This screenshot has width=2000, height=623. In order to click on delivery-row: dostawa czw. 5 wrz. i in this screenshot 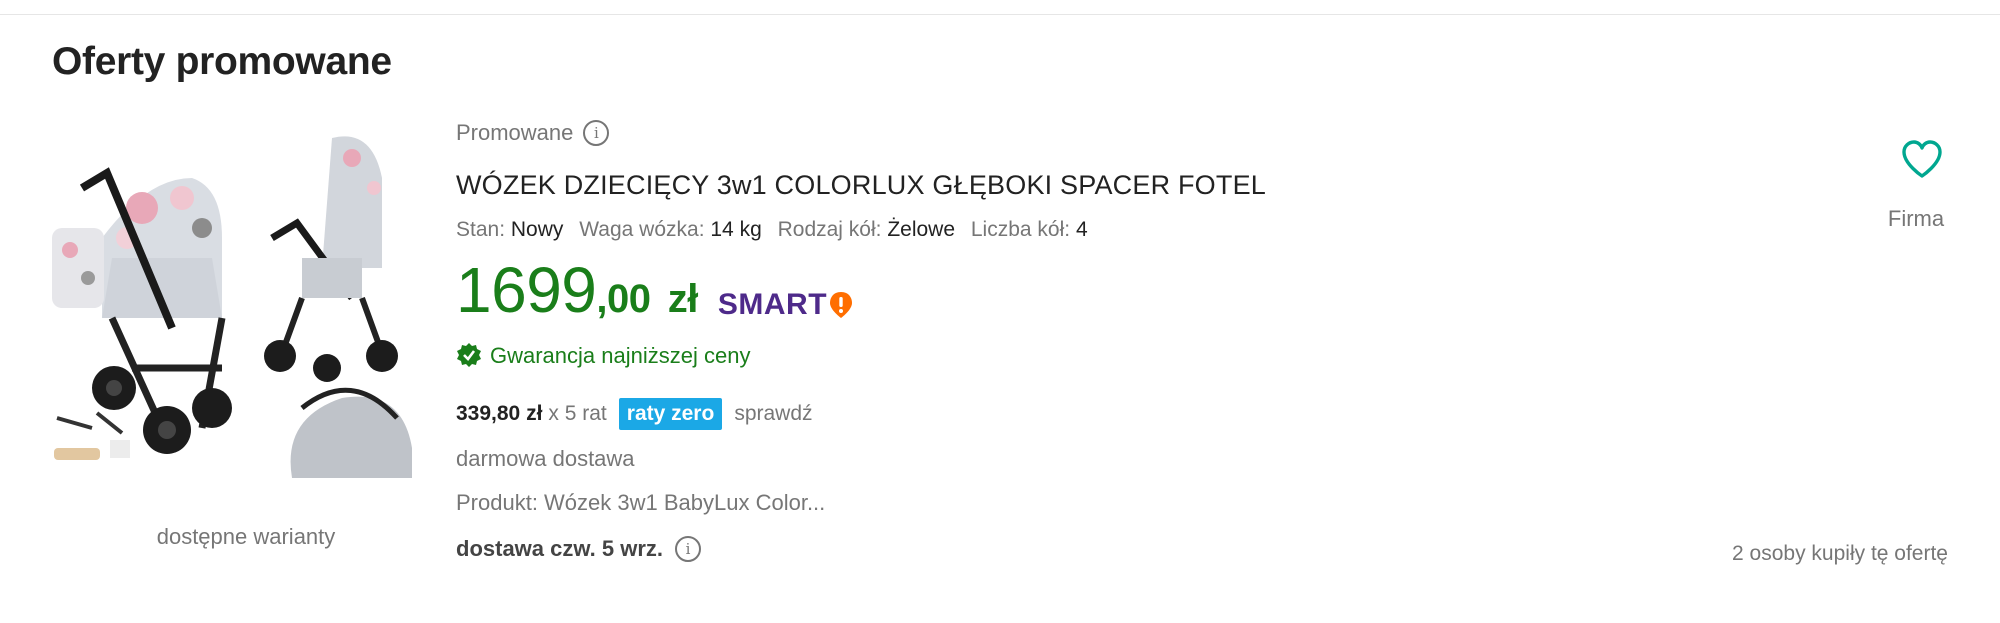, I will do `click(579, 549)`.